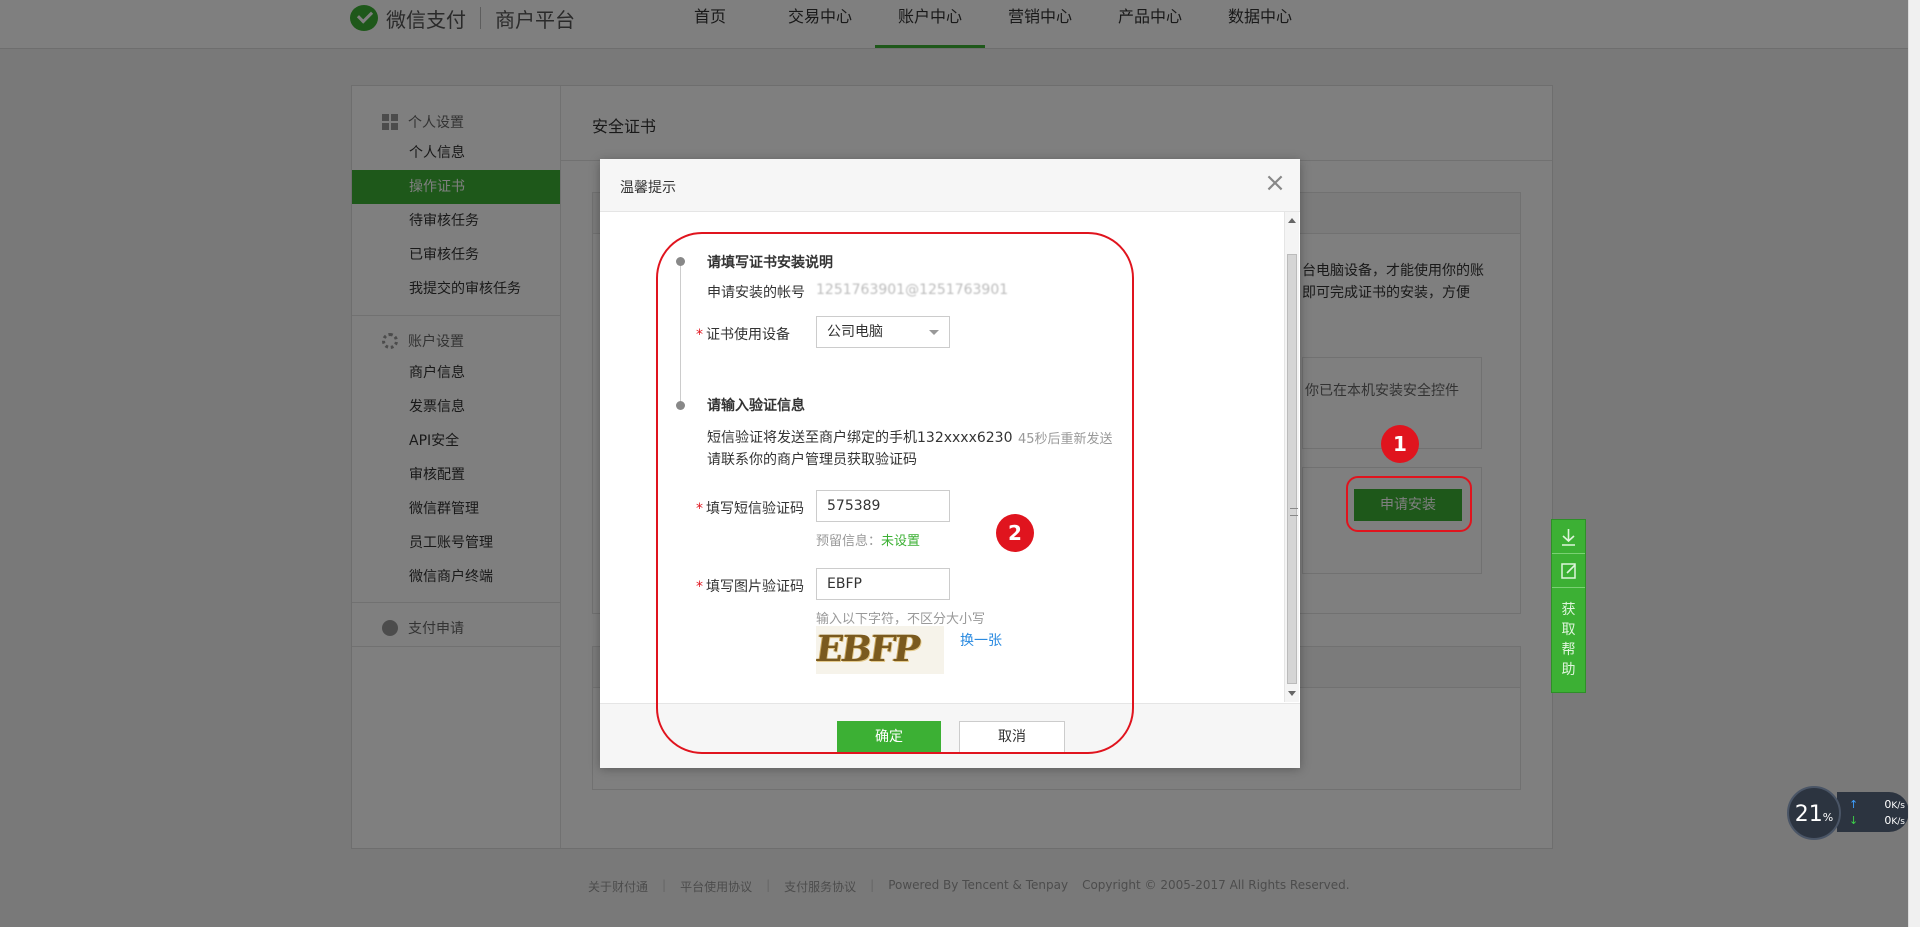 This screenshot has height=927, width=1920. What do you see at coordinates (1814, 813) in the screenshot?
I see `cpu-percent-gauge: 21%` at bounding box center [1814, 813].